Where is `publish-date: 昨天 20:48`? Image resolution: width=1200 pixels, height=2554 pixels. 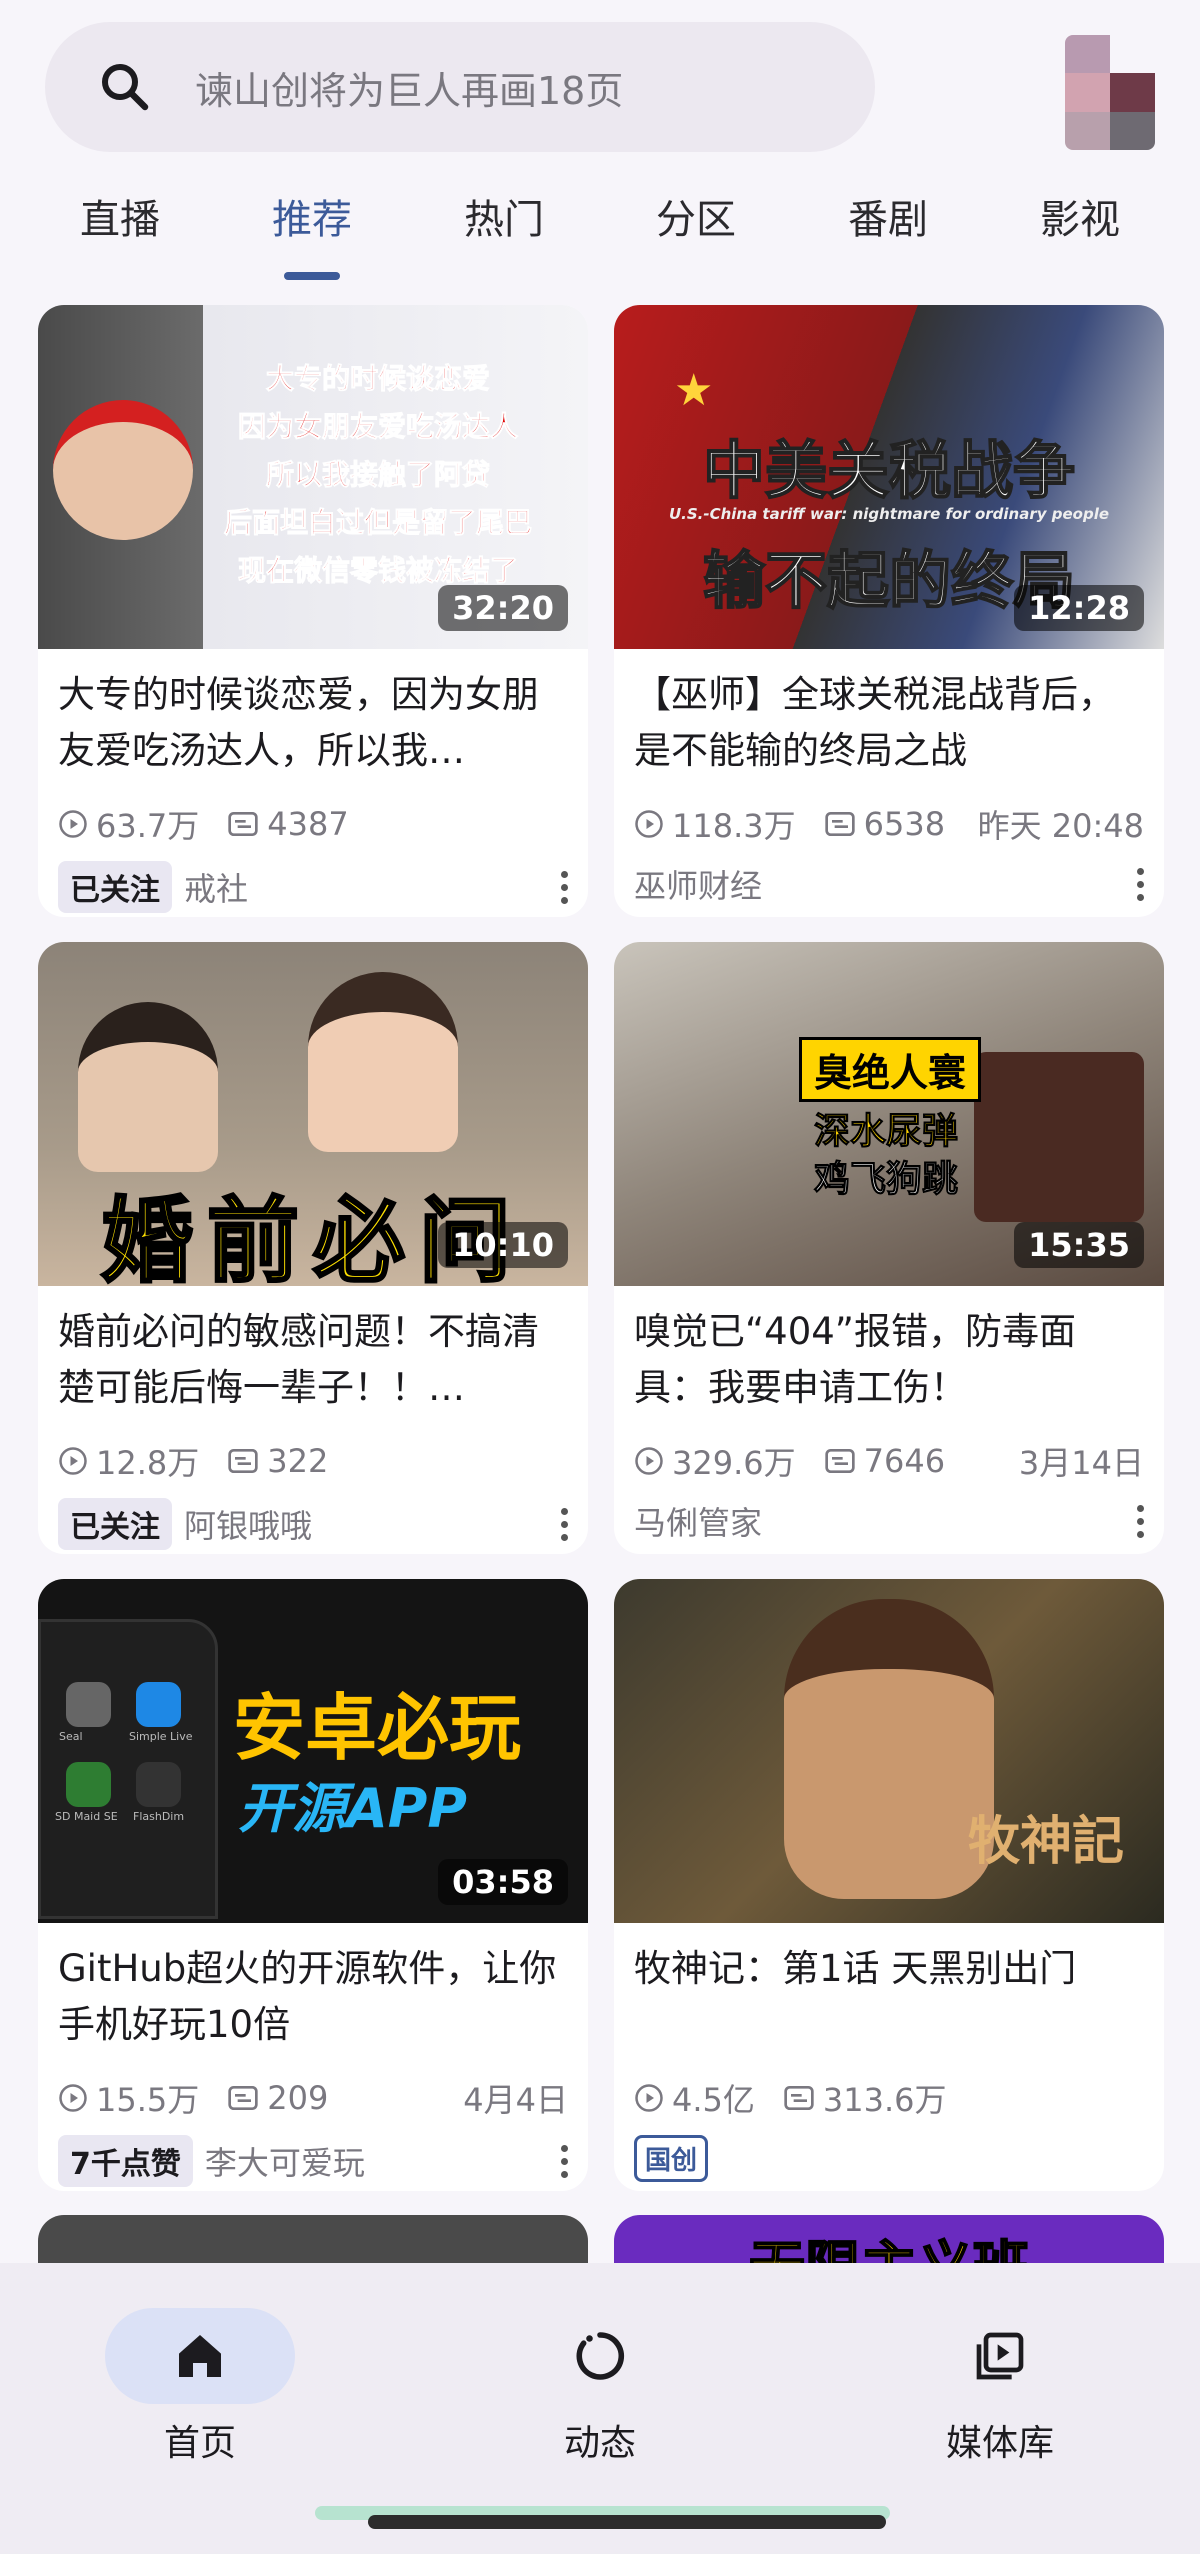 publish-date: 昨天 20:48 is located at coordinates (1060, 826).